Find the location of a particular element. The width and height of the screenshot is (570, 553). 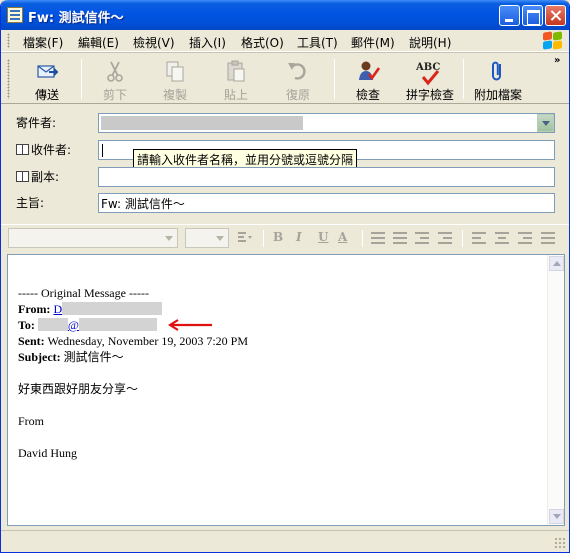

maximize-button is located at coordinates (532, 15).